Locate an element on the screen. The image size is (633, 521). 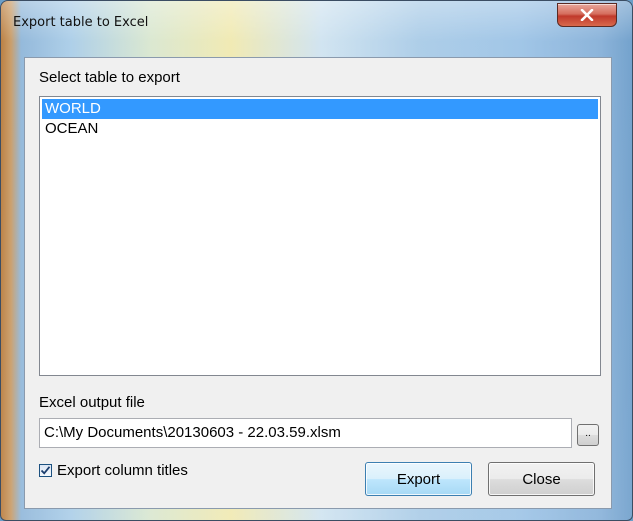
output-file-input: C:\My Documents\20130603 - 22.03.59.xlsm is located at coordinates (305, 433).